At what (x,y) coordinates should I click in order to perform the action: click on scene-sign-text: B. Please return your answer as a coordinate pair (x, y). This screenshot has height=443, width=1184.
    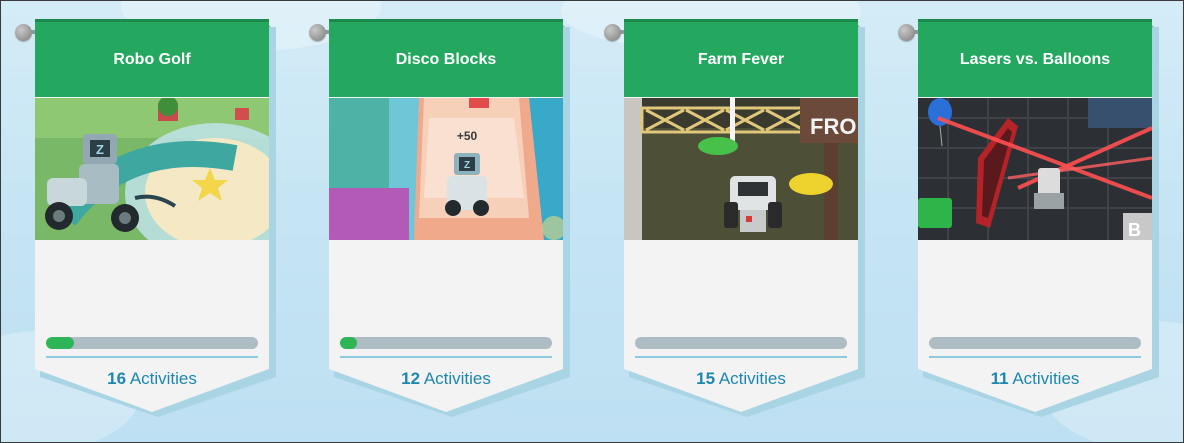
    Looking at the image, I should click on (1134, 230).